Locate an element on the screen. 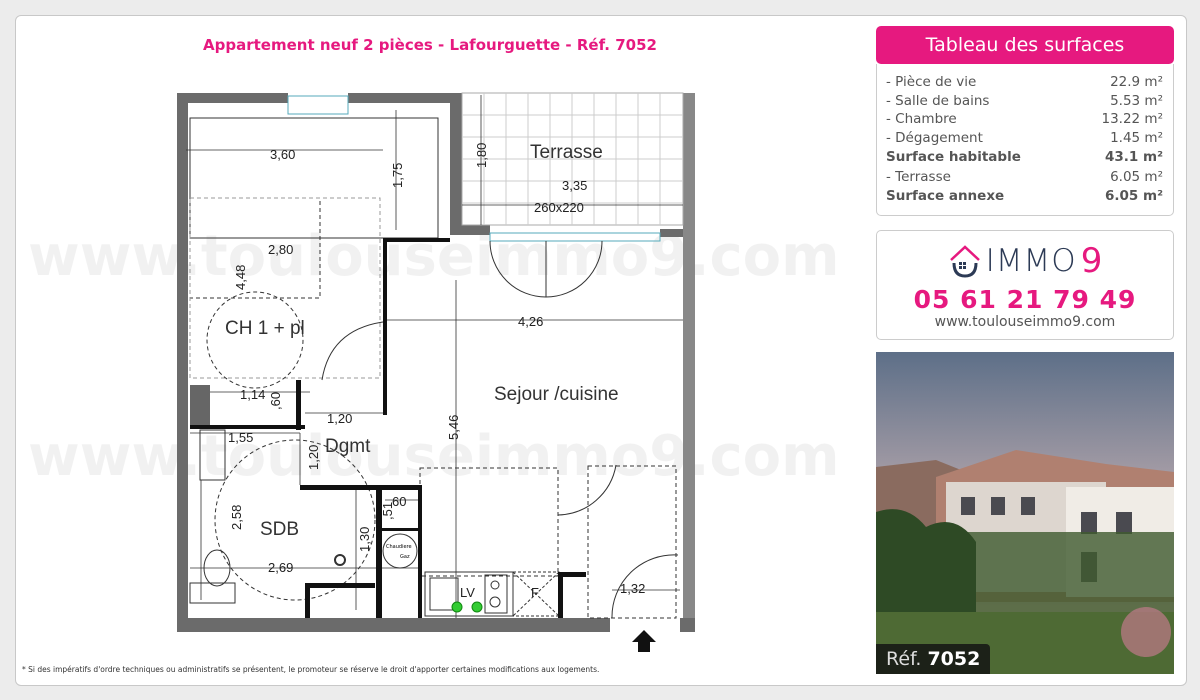 This screenshot has height=700, width=1200. agency-phone: 05 61 21 79 49 is located at coordinates (1025, 299).